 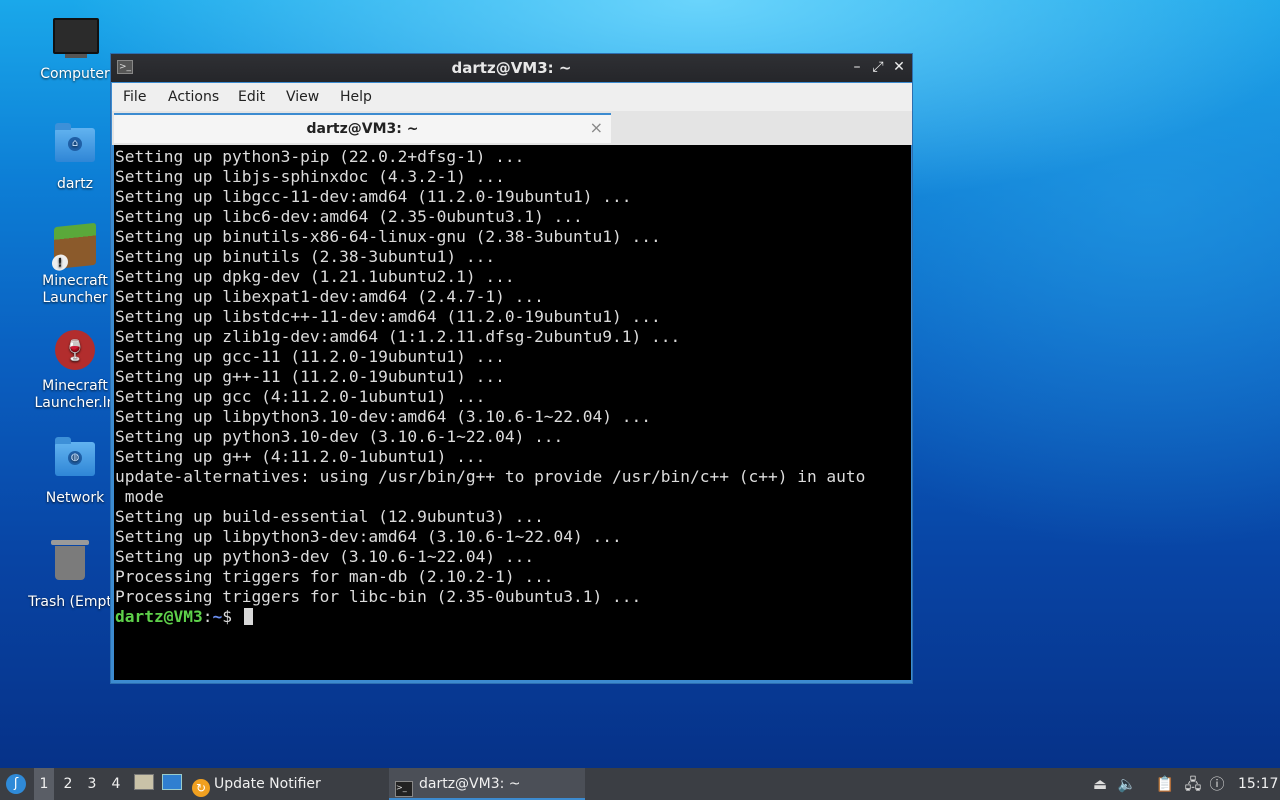 What do you see at coordinates (134, 97) in the screenshot?
I see `menu-file: File` at bounding box center [134, 97].